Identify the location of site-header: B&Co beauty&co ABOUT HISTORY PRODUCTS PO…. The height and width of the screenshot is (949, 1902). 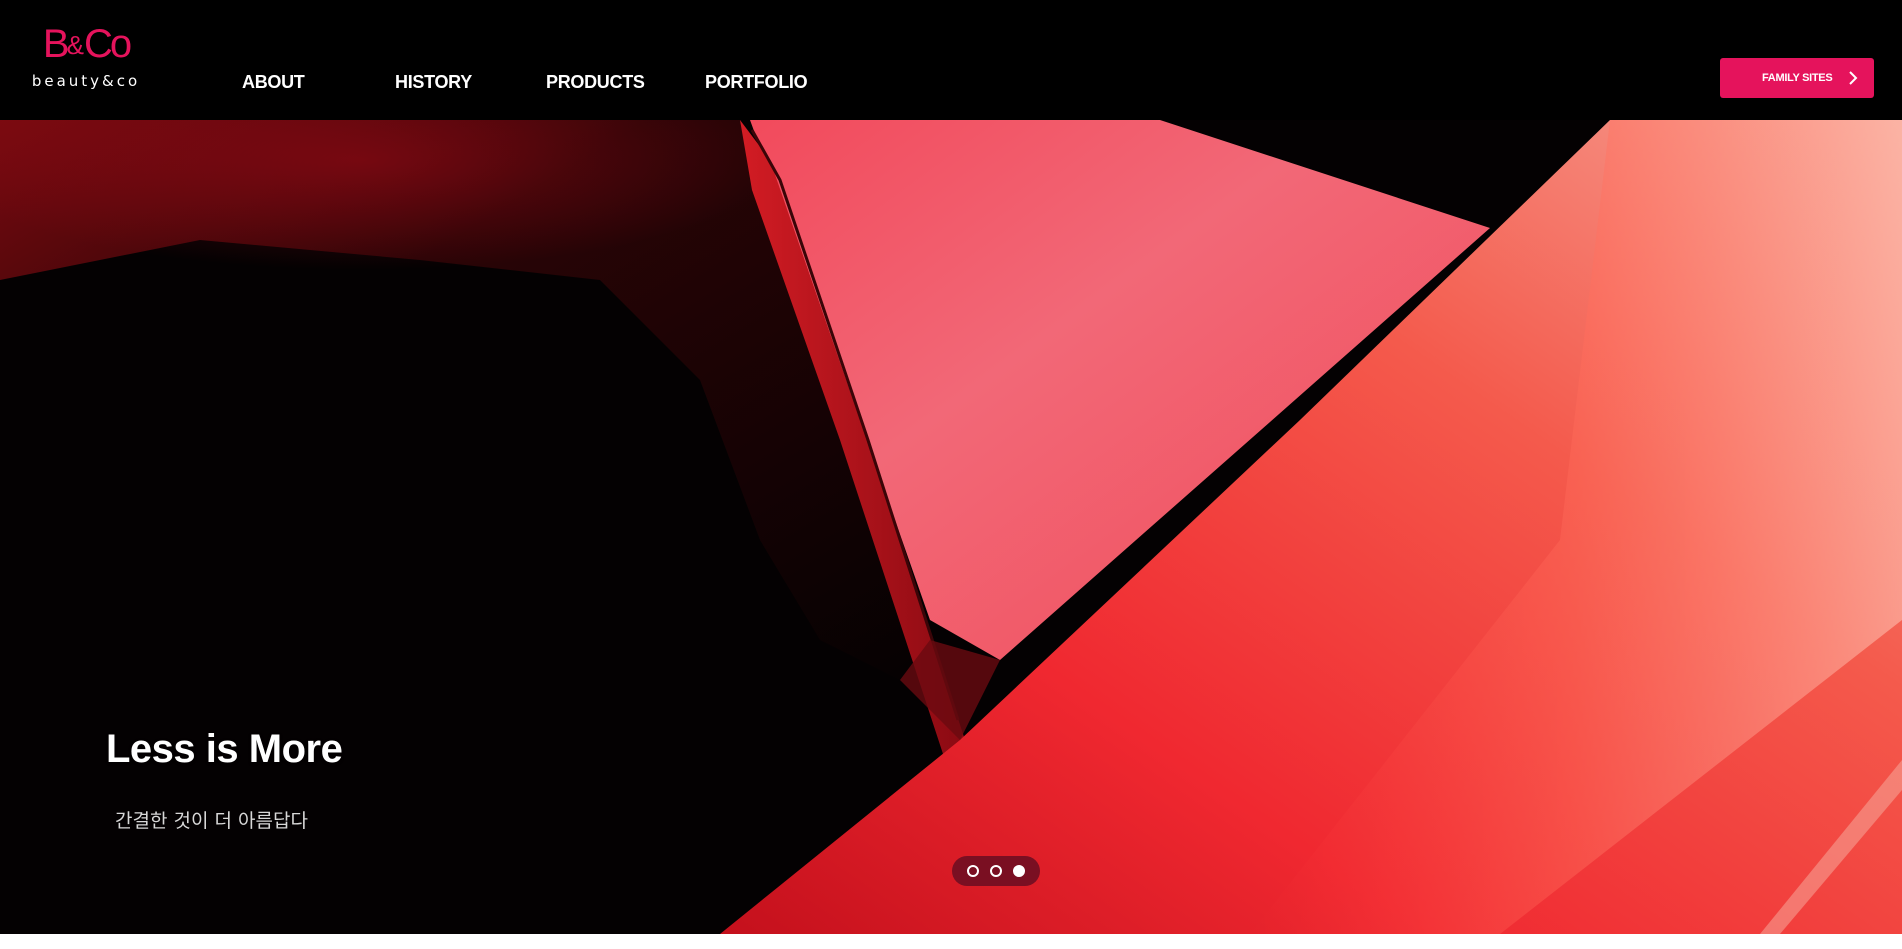
(951, 60).